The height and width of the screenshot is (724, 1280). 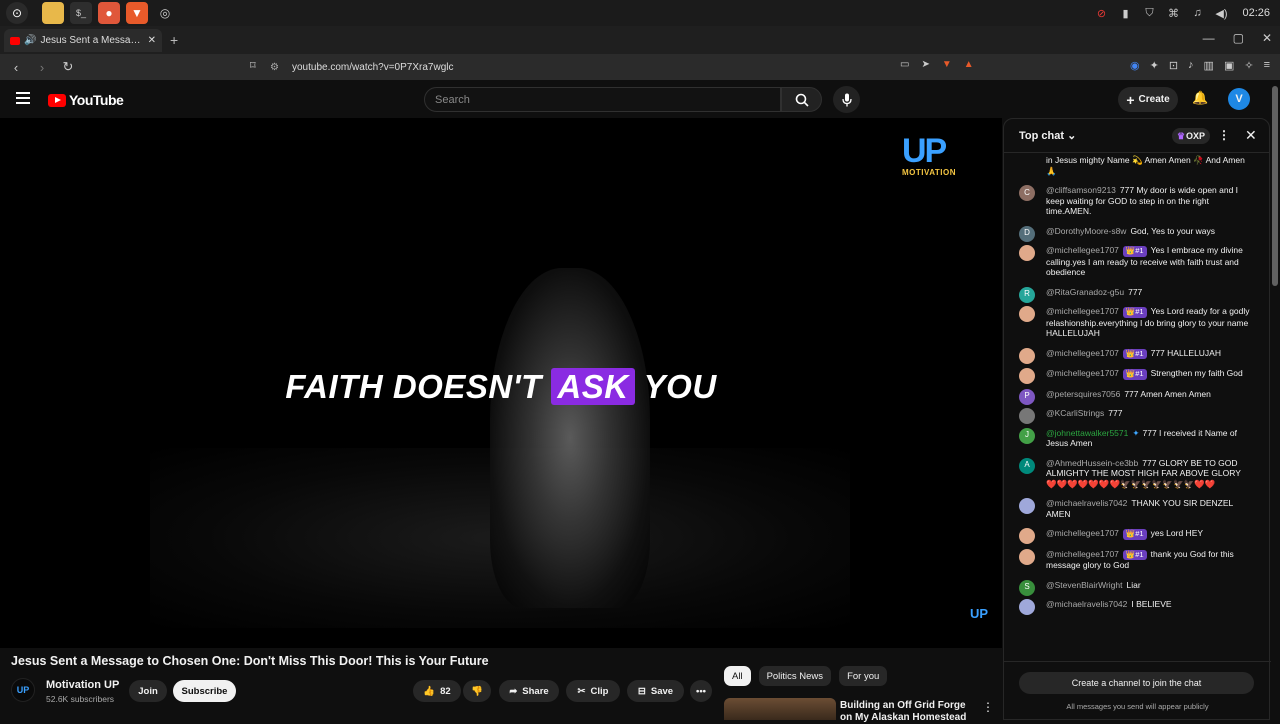 What do you see at coordinates (1136, 683) in the screenshot?
I see `create-channel-button: Create a channel to join the chat` at bounding box center [1136, 683].